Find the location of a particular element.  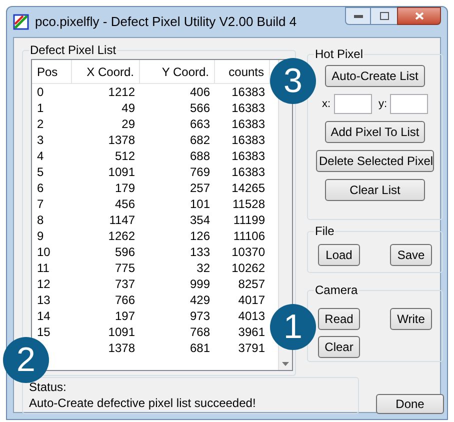

table-cell-text: 681 is located at coordinates (199, 348).